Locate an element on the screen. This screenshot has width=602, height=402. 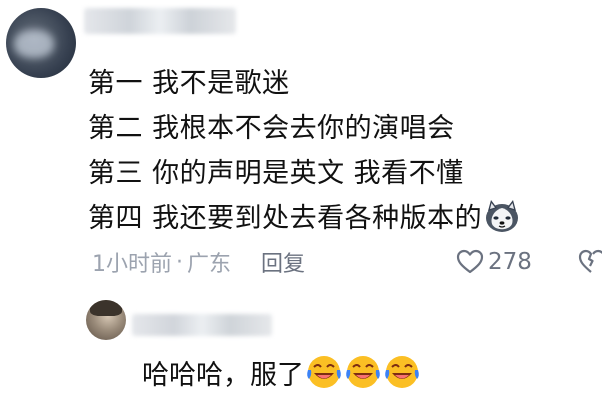
comment-line-text: 第四 我还要到处去看各种版本的 is located at coordinates (285, 218).